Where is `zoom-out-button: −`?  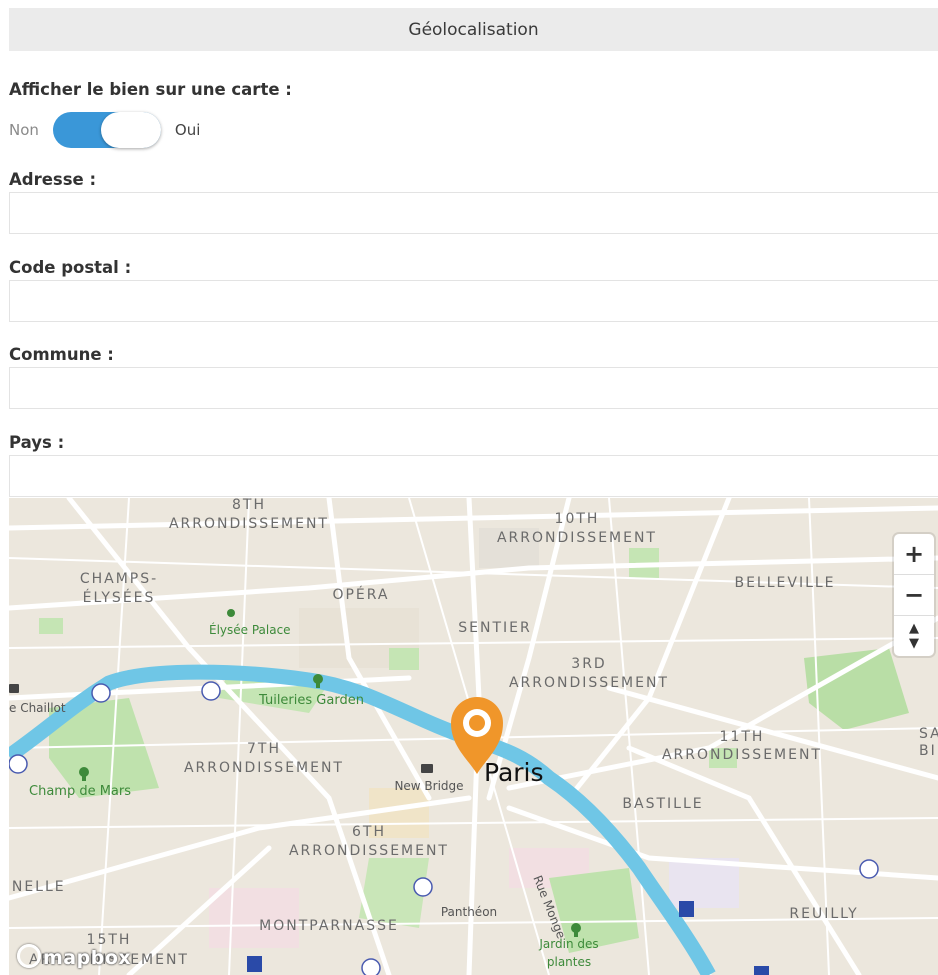
zoom-out-button: − is located at coordinates (914, 595).